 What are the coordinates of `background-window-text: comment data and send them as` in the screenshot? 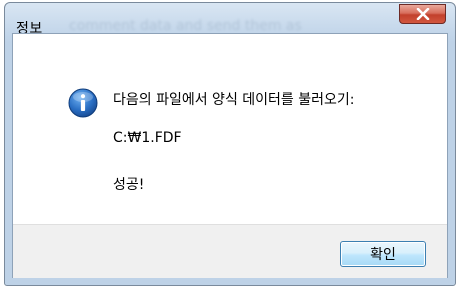 It's located at (185, 26).